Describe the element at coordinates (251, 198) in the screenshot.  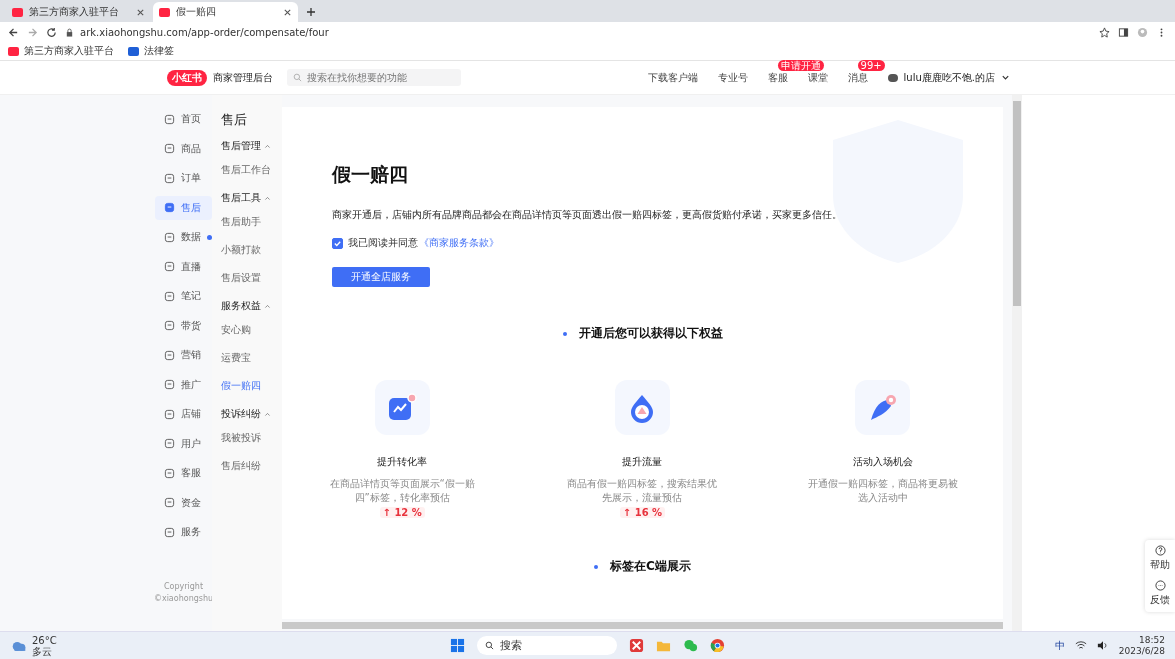
I see `submenu-group: 售后工具` at that location.